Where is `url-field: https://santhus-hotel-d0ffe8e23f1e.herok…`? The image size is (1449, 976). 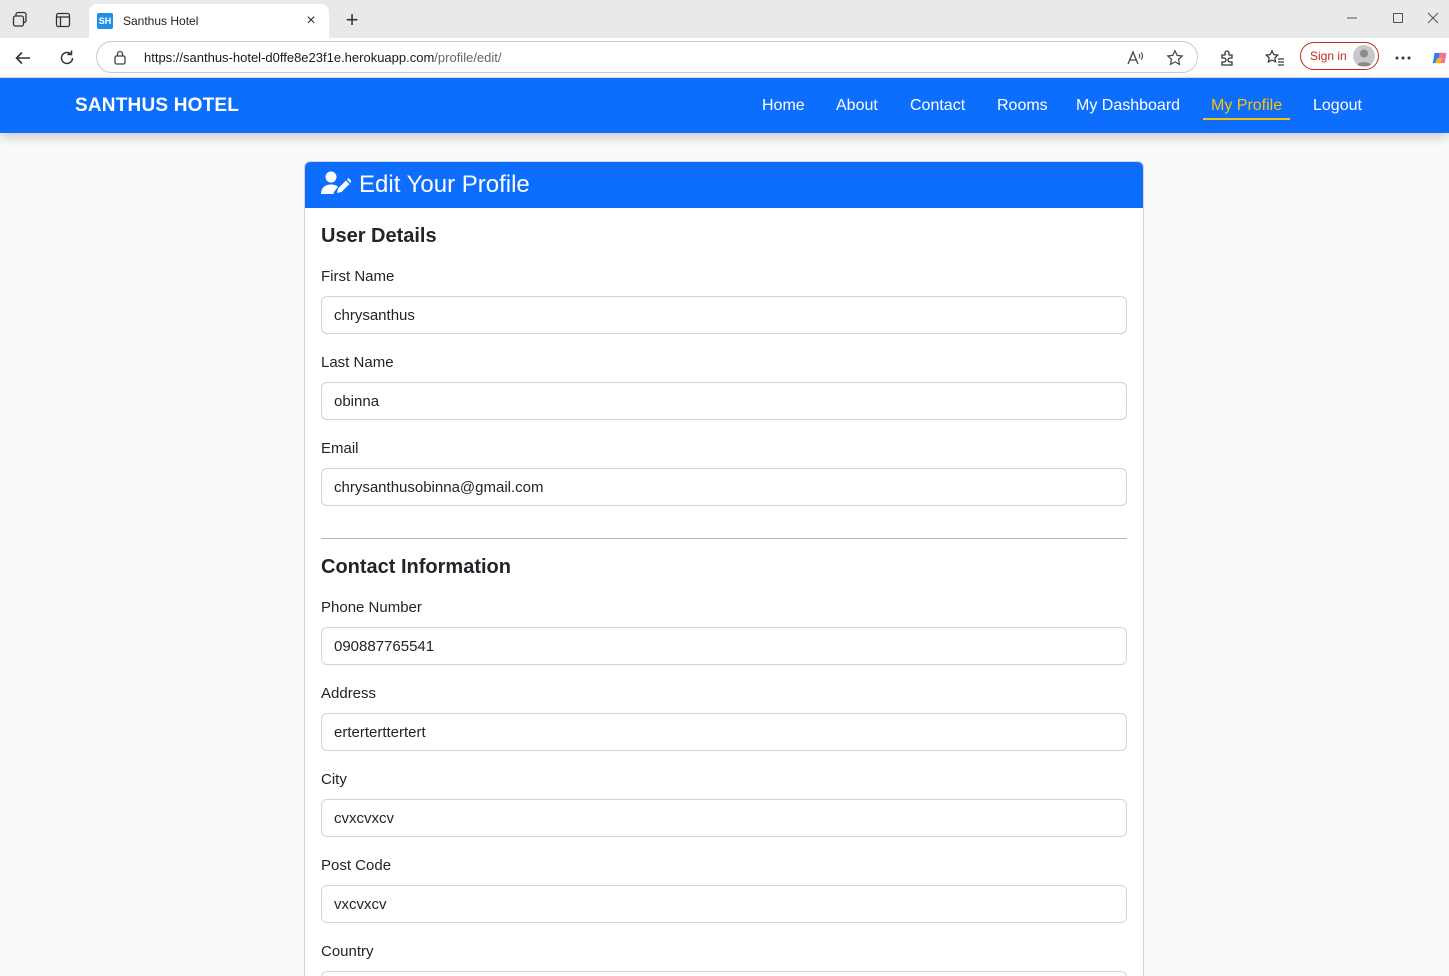
url-field: https://santhus-hotel-d0ffe8e23f1e.herok… is located at coordinates (647, 57).